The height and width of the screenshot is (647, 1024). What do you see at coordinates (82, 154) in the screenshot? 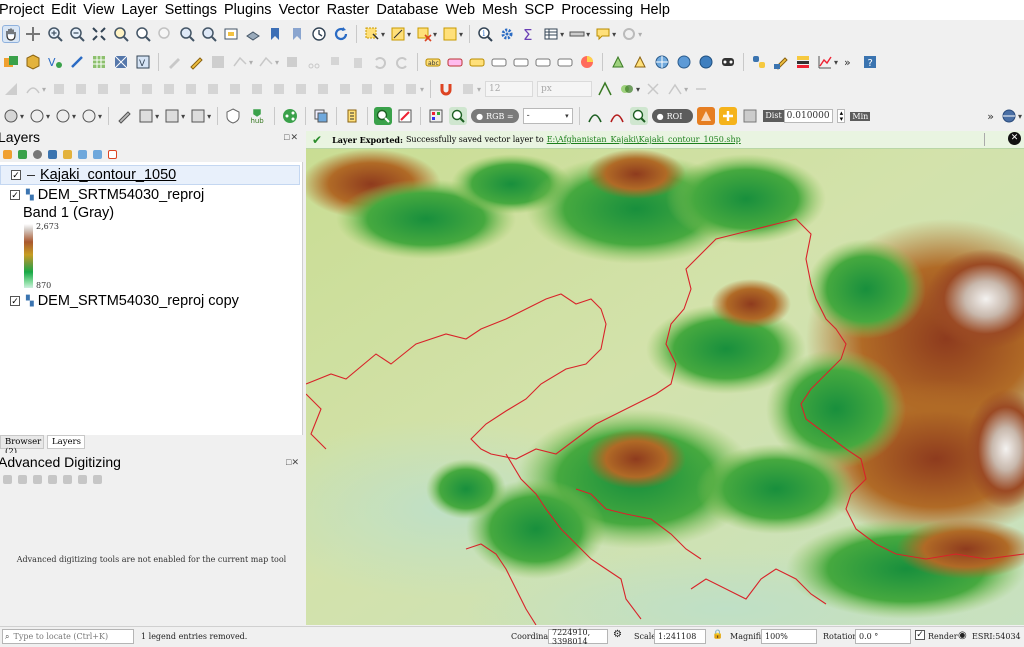
I see `expand-all-icon` at bounding box center [82, 154].